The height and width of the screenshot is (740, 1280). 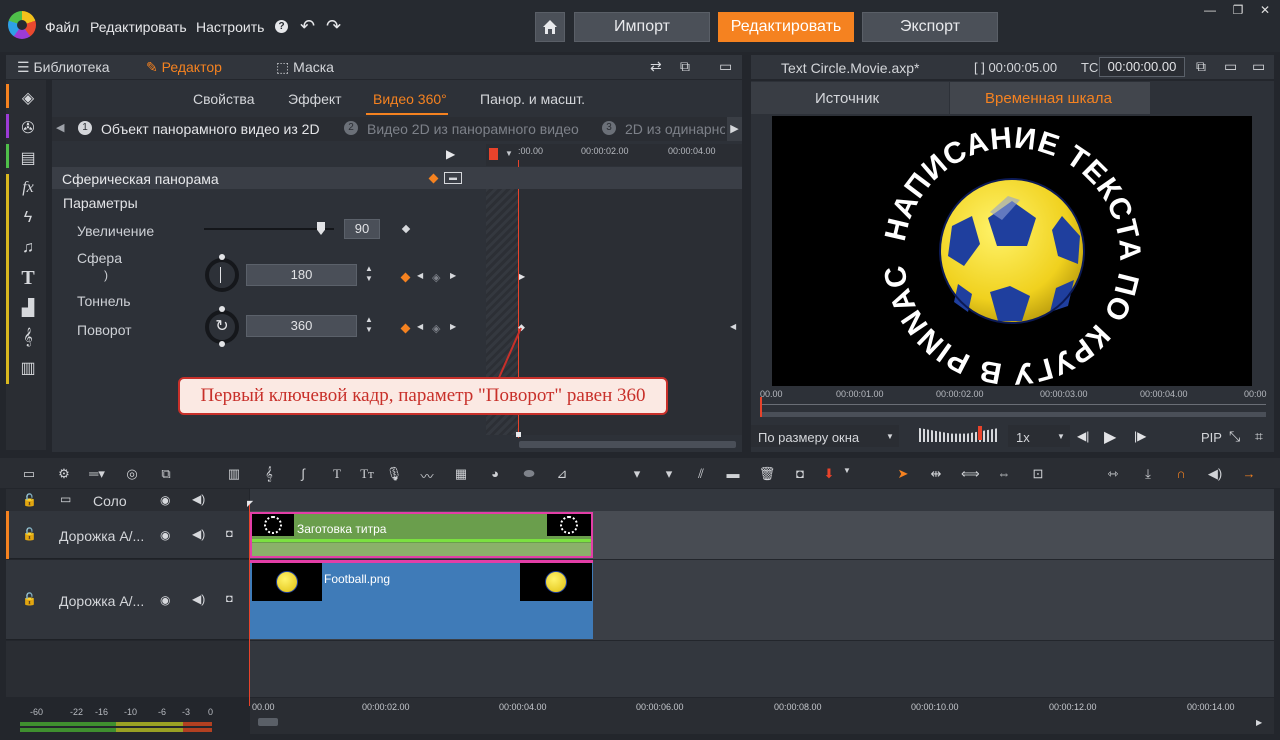 I want to click on tab-effect: Эффект, so click(x=315, y=99).